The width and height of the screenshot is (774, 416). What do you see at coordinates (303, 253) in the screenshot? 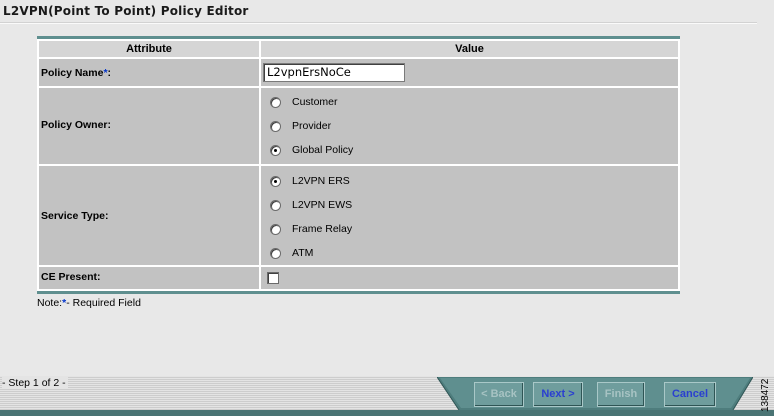
I see `radio-atm-label: ATM` at bounding box center [303, 253].